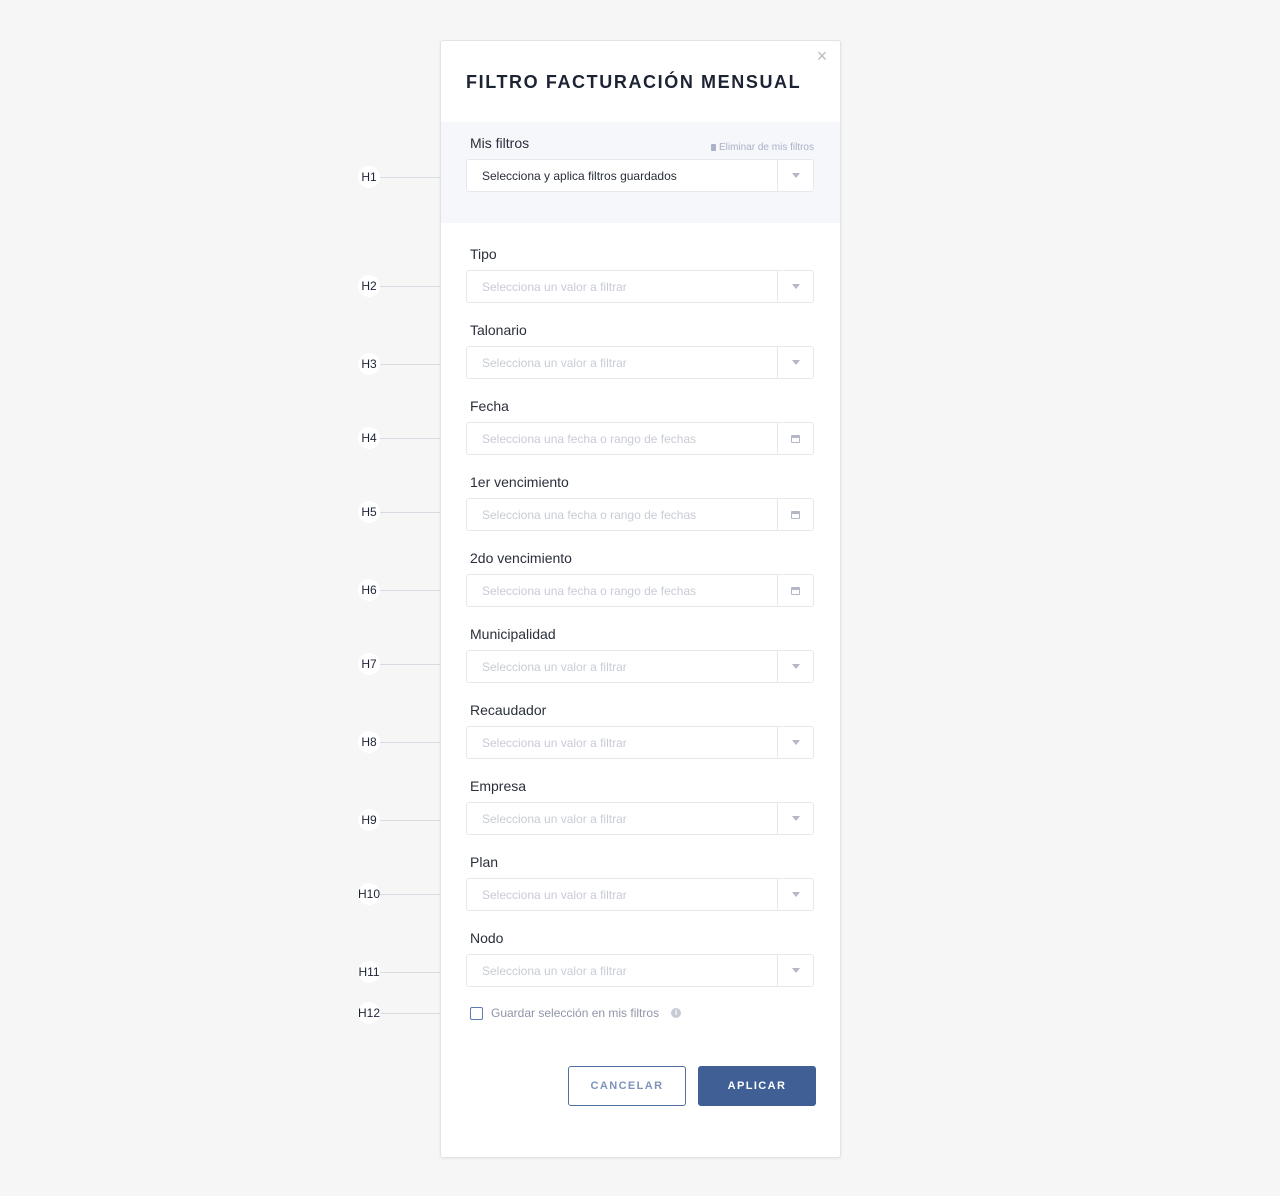 The width and height of the screenshot is (1280, 1196). What do you see at coordinates (498, 786) in the screenshot?
I see `field-label-empresa: Empresa` at bounding box center [498, 786].